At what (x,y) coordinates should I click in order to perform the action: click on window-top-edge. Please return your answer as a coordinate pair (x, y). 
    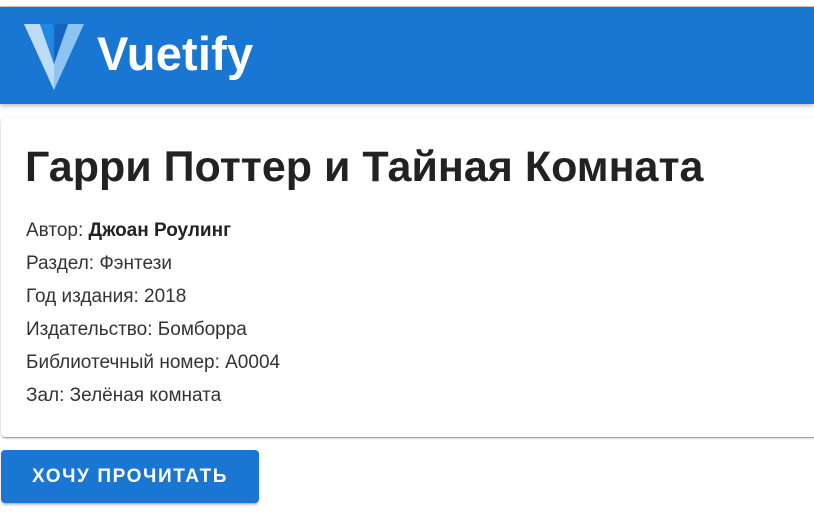
    Looking at the image, I should click on (407, 3).